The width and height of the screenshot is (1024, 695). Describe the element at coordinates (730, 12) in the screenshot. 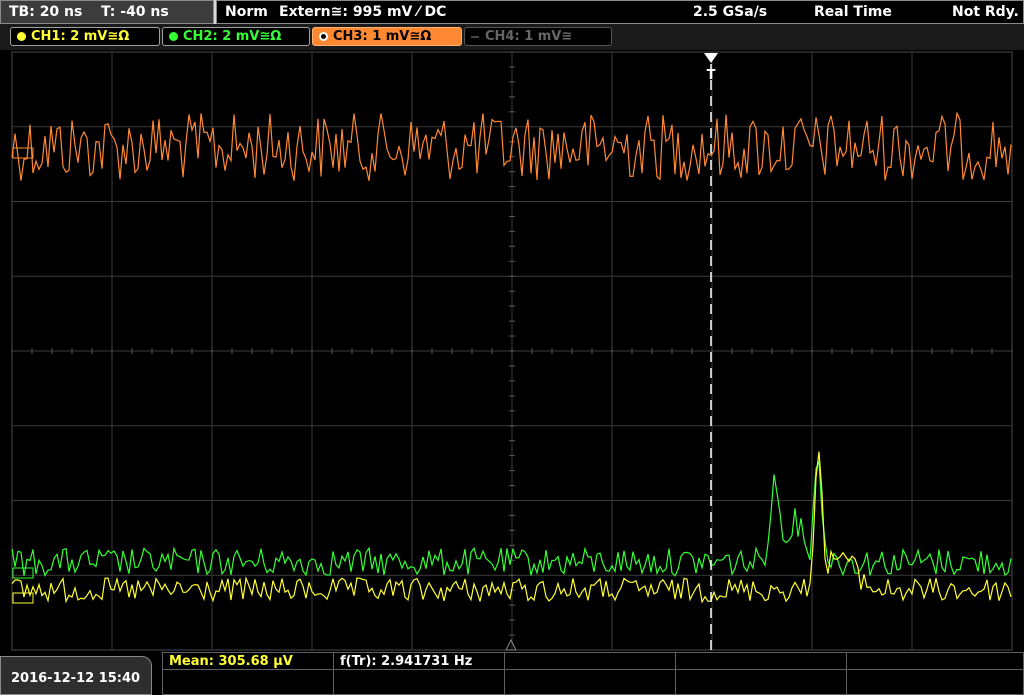

I see `sample-rate-label: 2.5 GSa/s` at that location.